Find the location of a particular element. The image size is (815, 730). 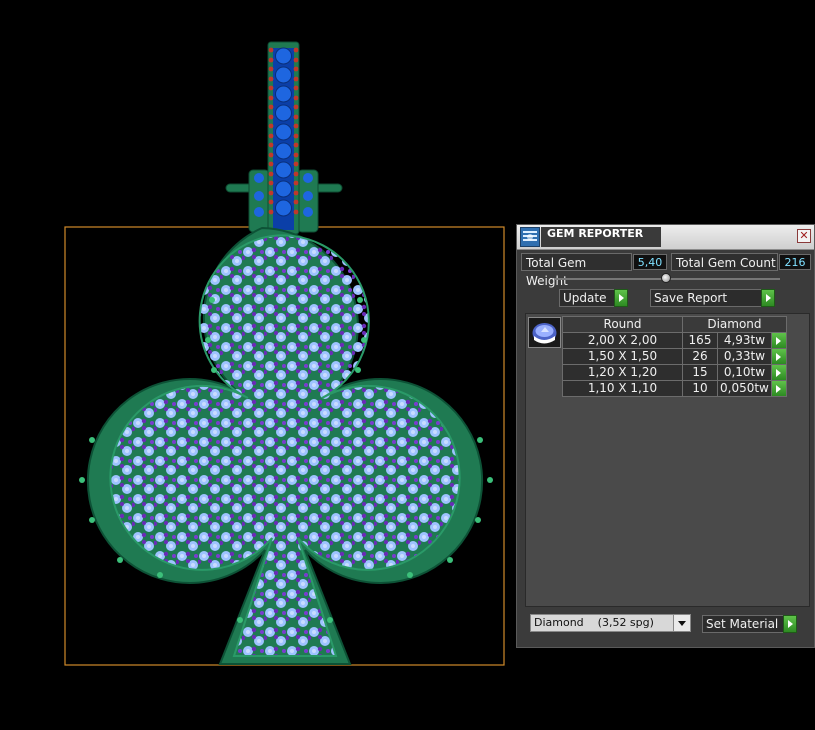

gem-count: 165 is located at coordinates (700, 340).